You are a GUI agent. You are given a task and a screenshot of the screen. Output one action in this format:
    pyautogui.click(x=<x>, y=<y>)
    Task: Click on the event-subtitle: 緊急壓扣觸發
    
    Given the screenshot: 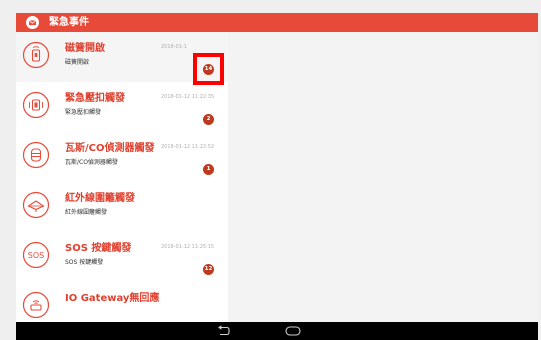 What is the action you would take?
    pyautogui.click(x=83, y=112)
    